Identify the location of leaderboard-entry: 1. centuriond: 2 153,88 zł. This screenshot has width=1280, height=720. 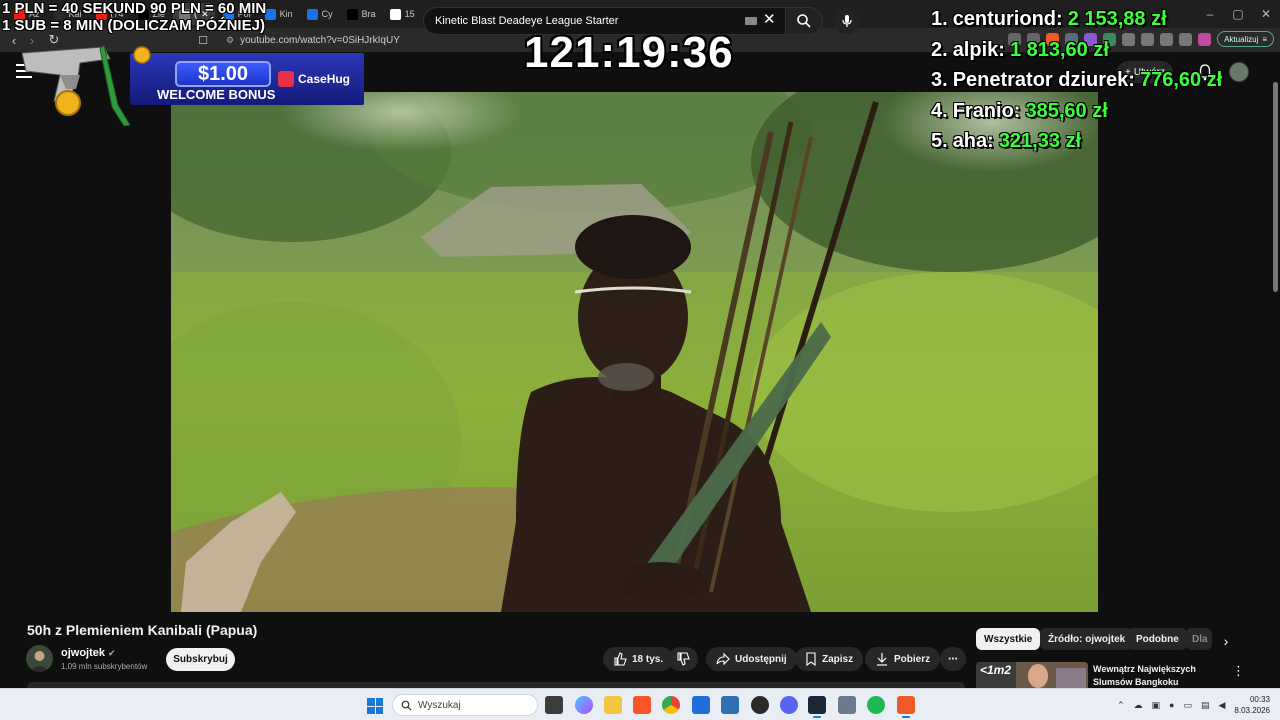
(1076, 23).